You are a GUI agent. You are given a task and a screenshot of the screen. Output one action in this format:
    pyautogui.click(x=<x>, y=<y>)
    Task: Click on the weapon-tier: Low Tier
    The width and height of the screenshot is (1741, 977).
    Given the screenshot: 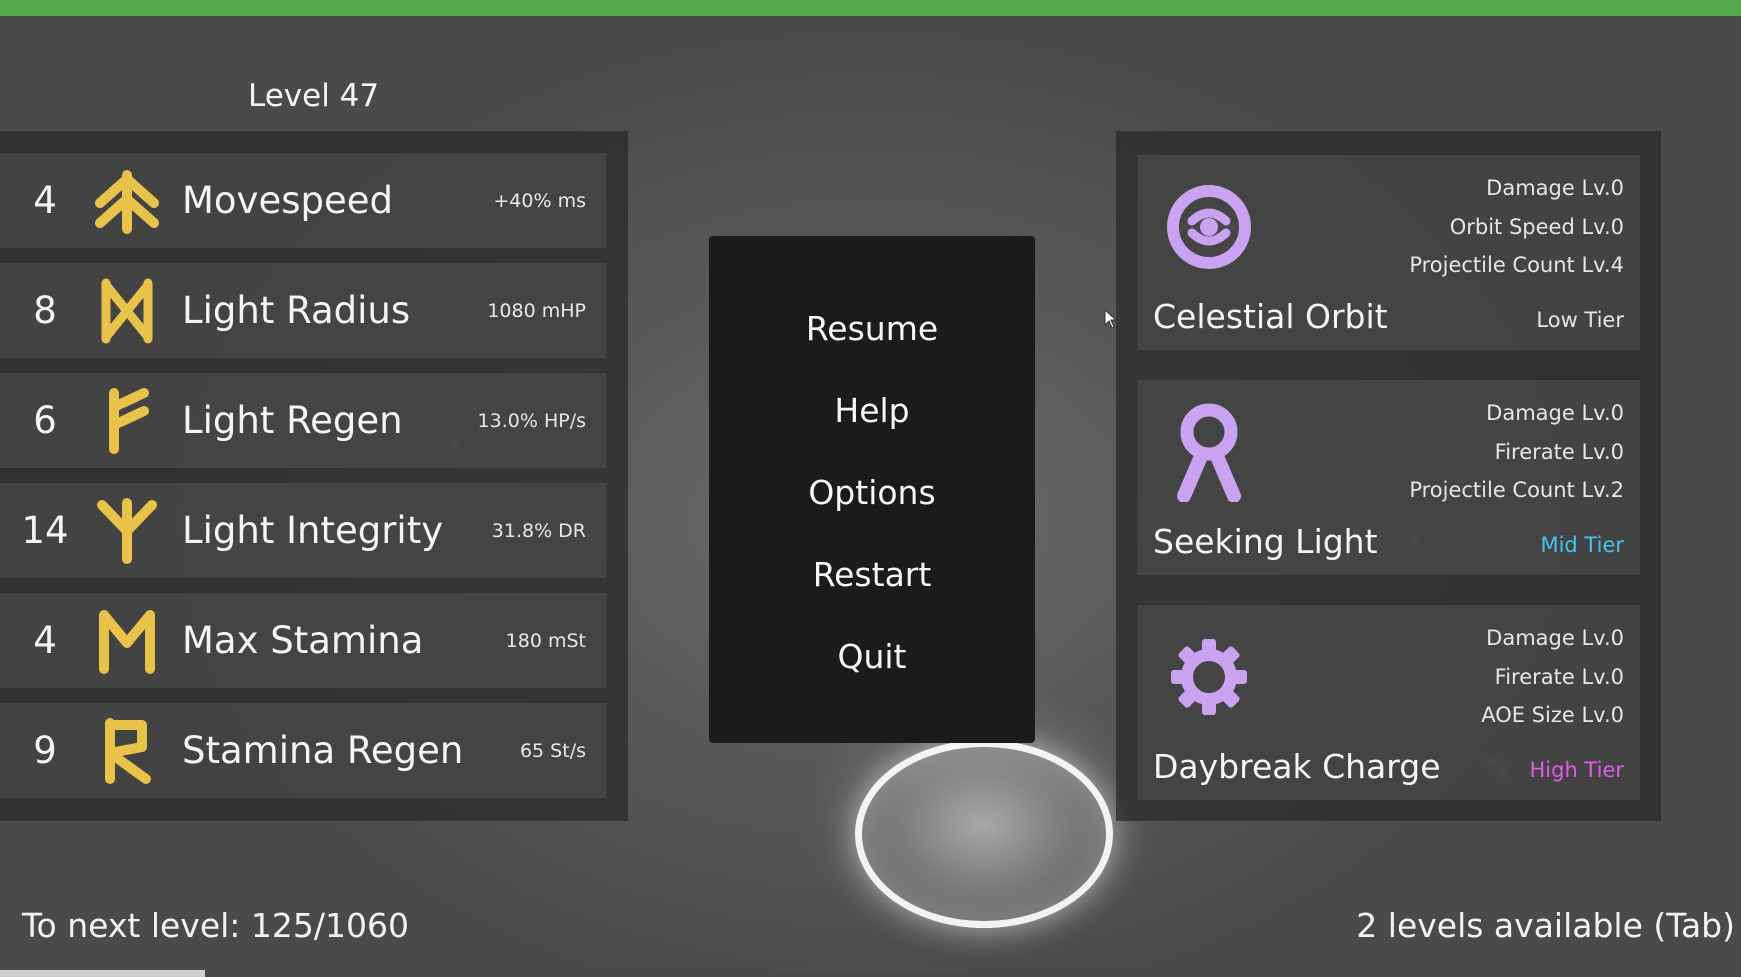 What is the action you would take?
    pyautogui.click(x=1580, y=320)
    